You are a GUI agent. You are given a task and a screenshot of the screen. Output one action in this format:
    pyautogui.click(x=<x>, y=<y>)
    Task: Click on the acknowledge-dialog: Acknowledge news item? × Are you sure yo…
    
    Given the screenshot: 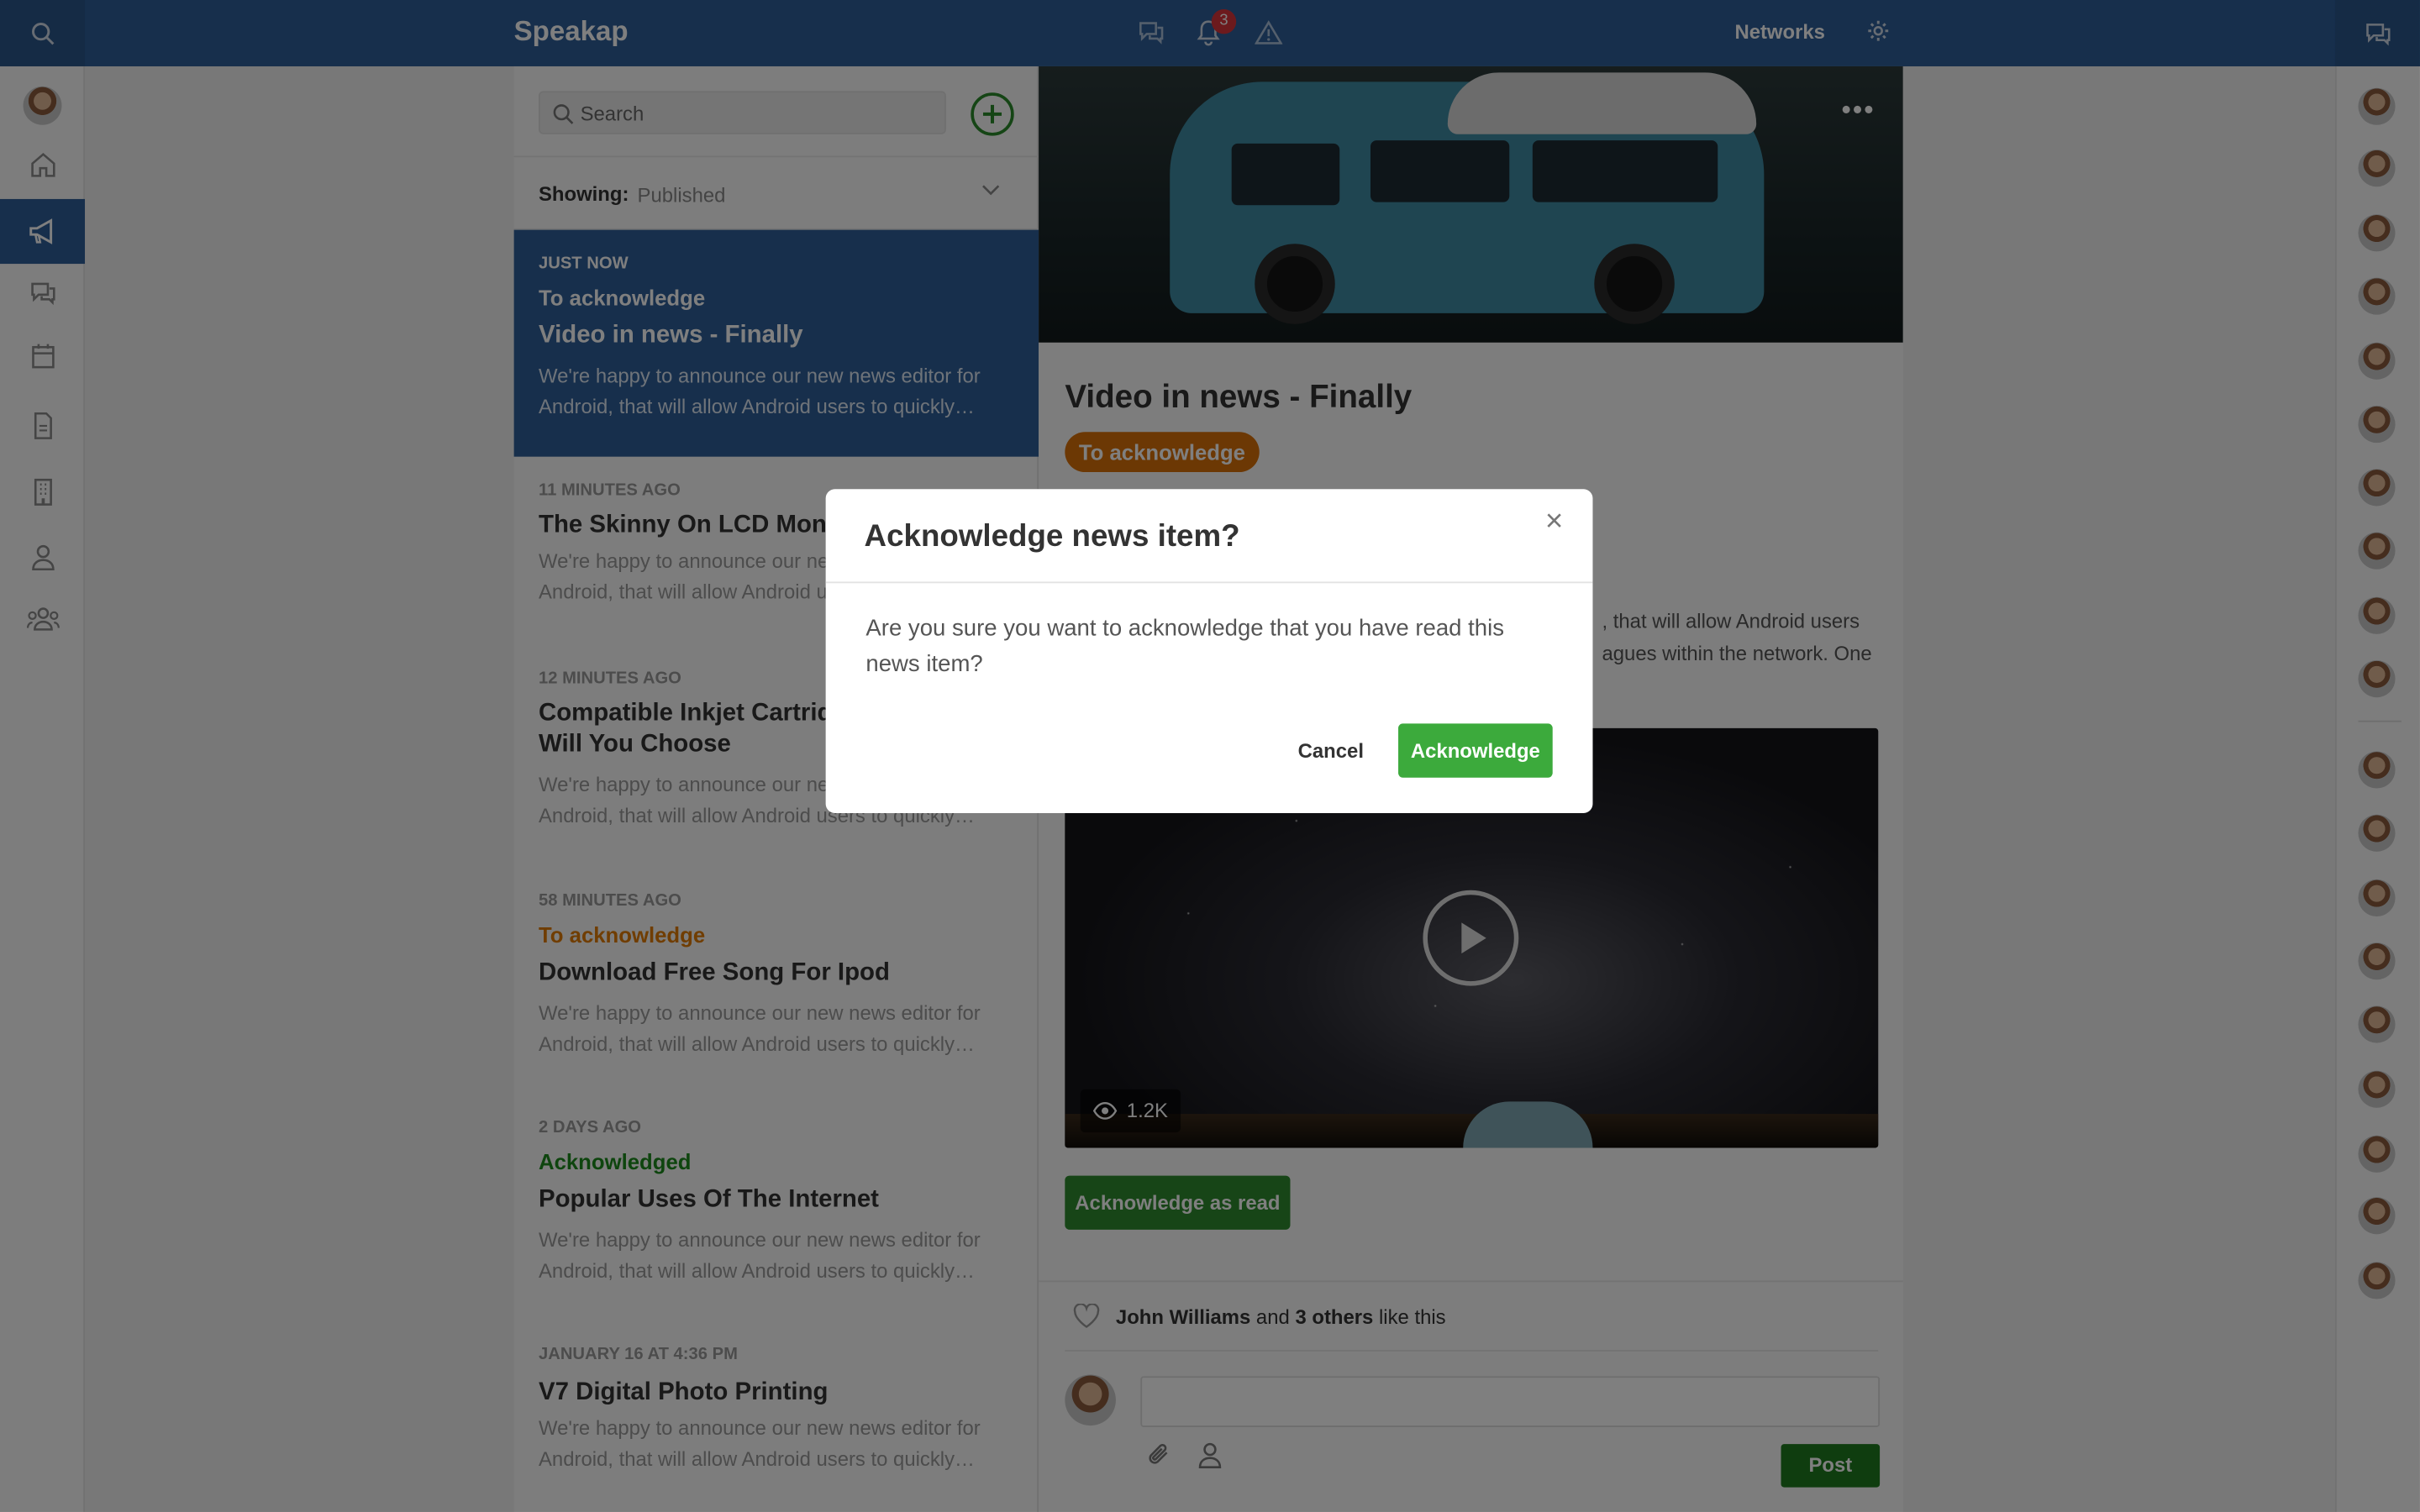 What is the action you would take?
    pyautogui.click(x=1209, y=651)
    